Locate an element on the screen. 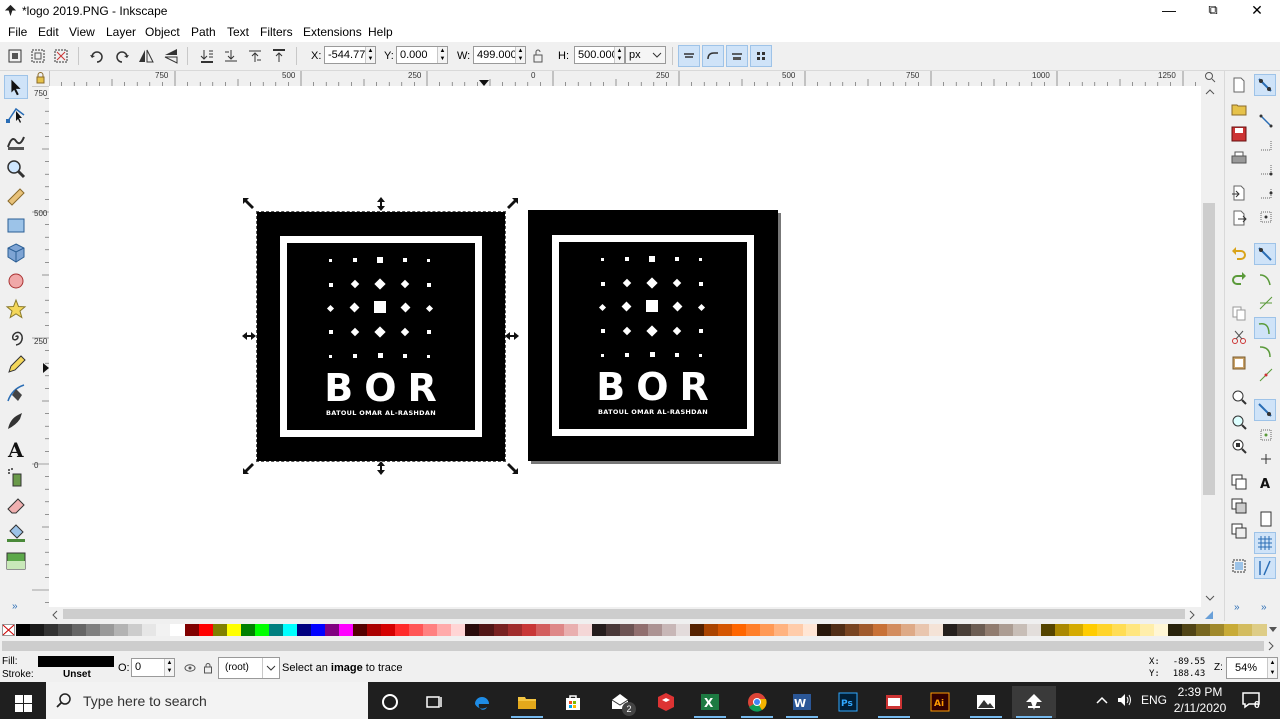 This screenshot has height=719, width=1280. snap-intersections-icon is located at coordinates (1266, 303).